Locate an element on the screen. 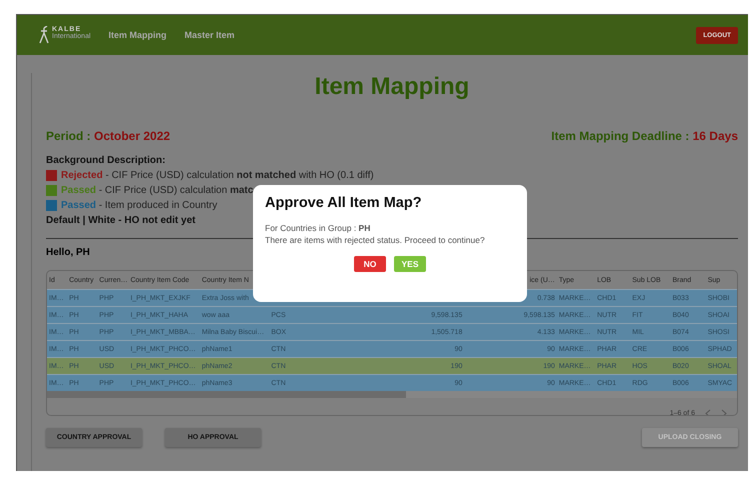  default-note: Default | White - HO not edit yet is located at coordinates (121, 220).